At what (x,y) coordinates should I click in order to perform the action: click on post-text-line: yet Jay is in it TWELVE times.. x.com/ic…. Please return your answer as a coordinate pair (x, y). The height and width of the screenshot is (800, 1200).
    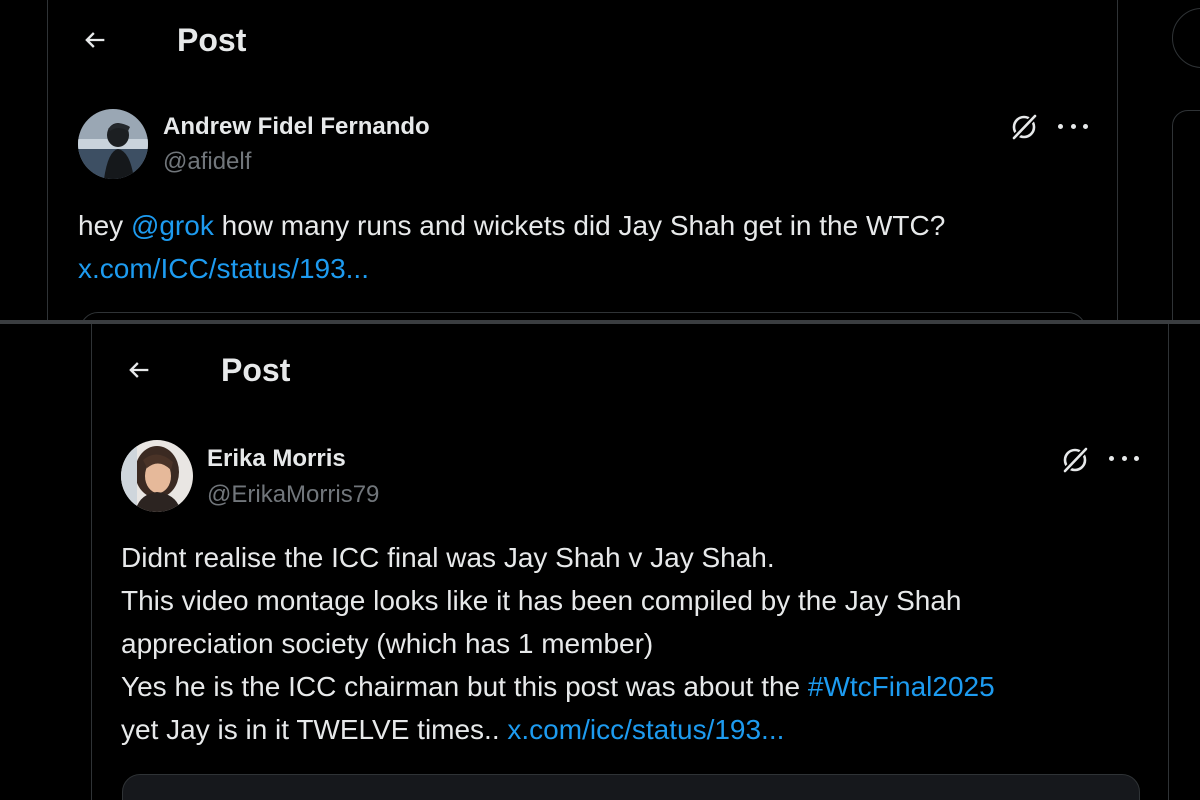
    Looking at the image, I should click on (452, 729).